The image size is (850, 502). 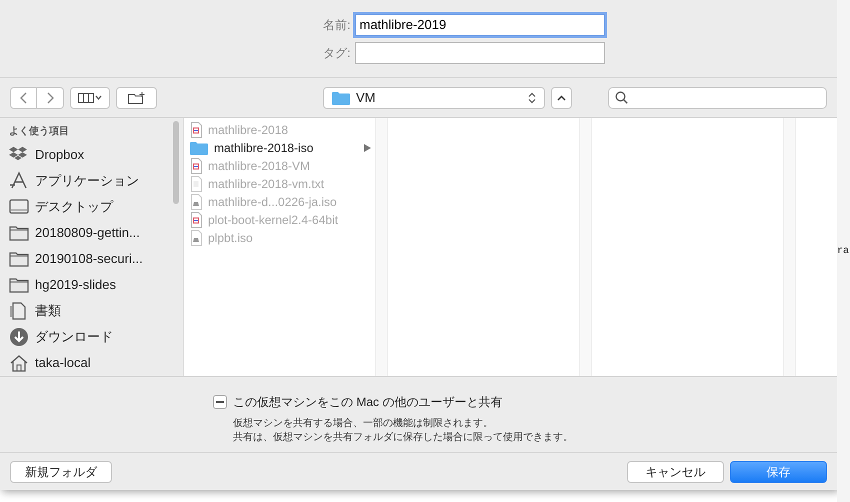 I want to click on sidebar-item: デスクトップ, so click(x=91, y=207).